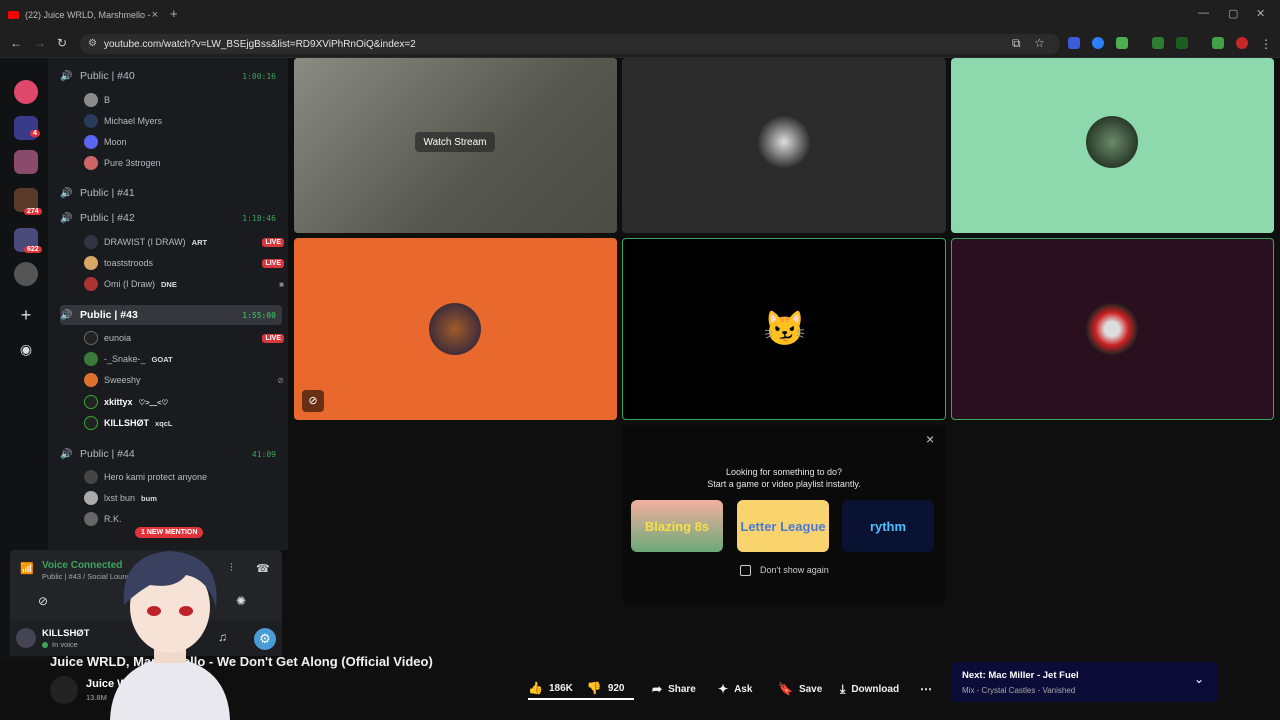 The image size is (1280, 720). Describe the element at coordinates (154, 611) in the screenshot. I see `vtuber-eye-left` at that location.